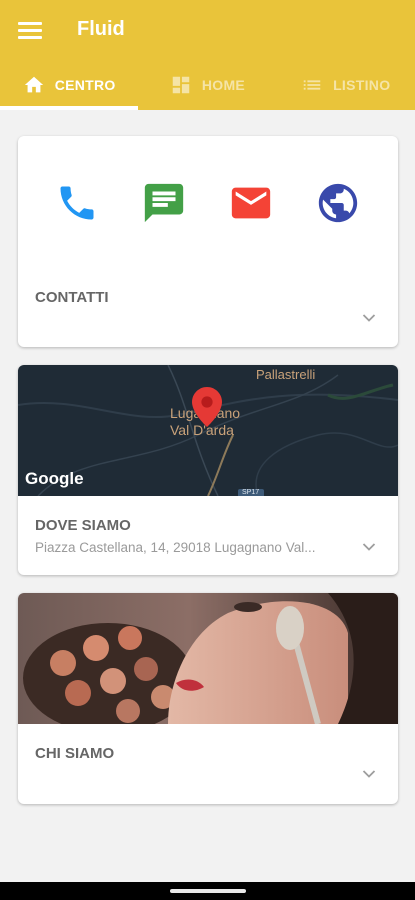 Image resolution: width=415 pixels, height=900 pixels. I want to click on tab-home: HOME, so click(207, 85).